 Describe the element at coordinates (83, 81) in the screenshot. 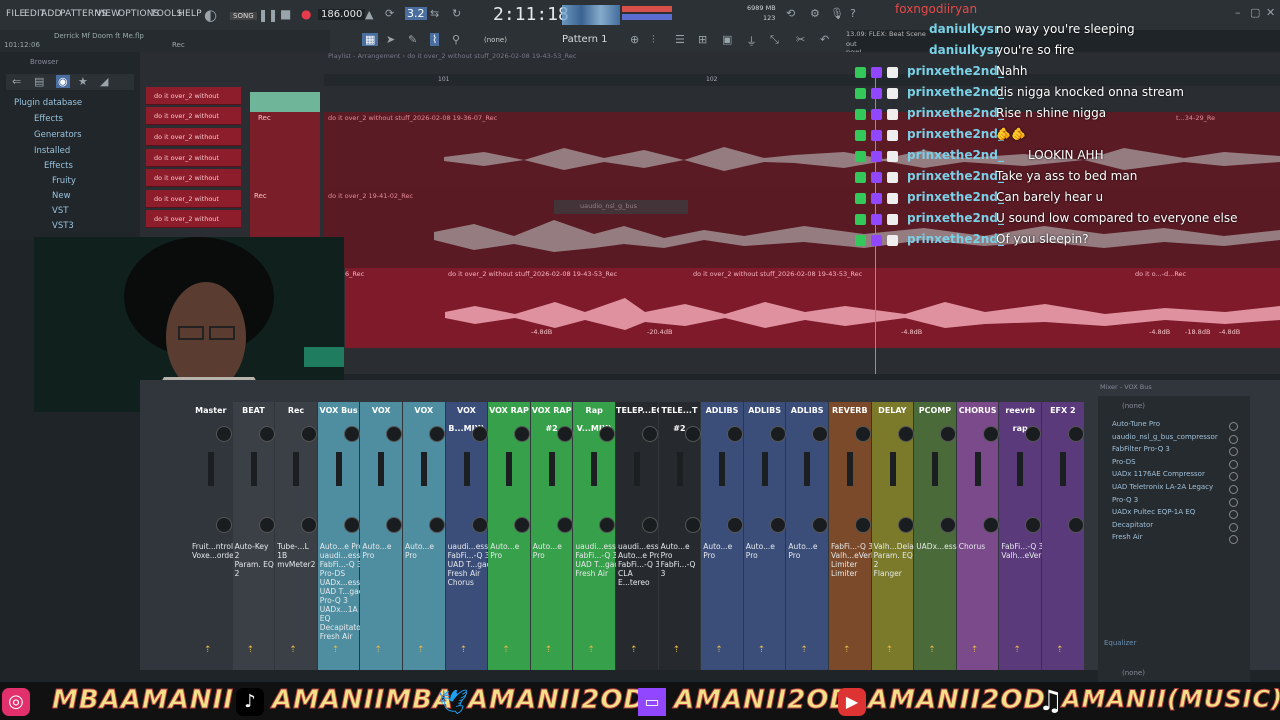

I see `star-icon: ★` at that location.